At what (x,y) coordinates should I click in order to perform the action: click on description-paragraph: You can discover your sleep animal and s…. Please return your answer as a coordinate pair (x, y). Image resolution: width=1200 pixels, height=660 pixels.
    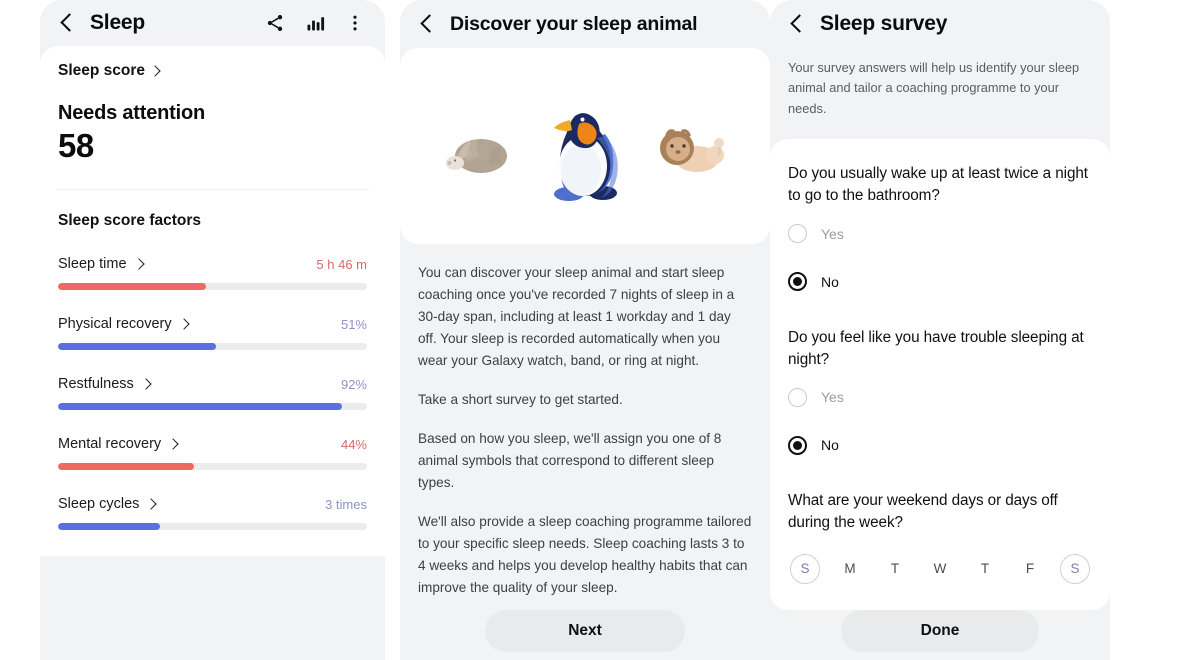
    Looking at the image, I should click on (576, 317).